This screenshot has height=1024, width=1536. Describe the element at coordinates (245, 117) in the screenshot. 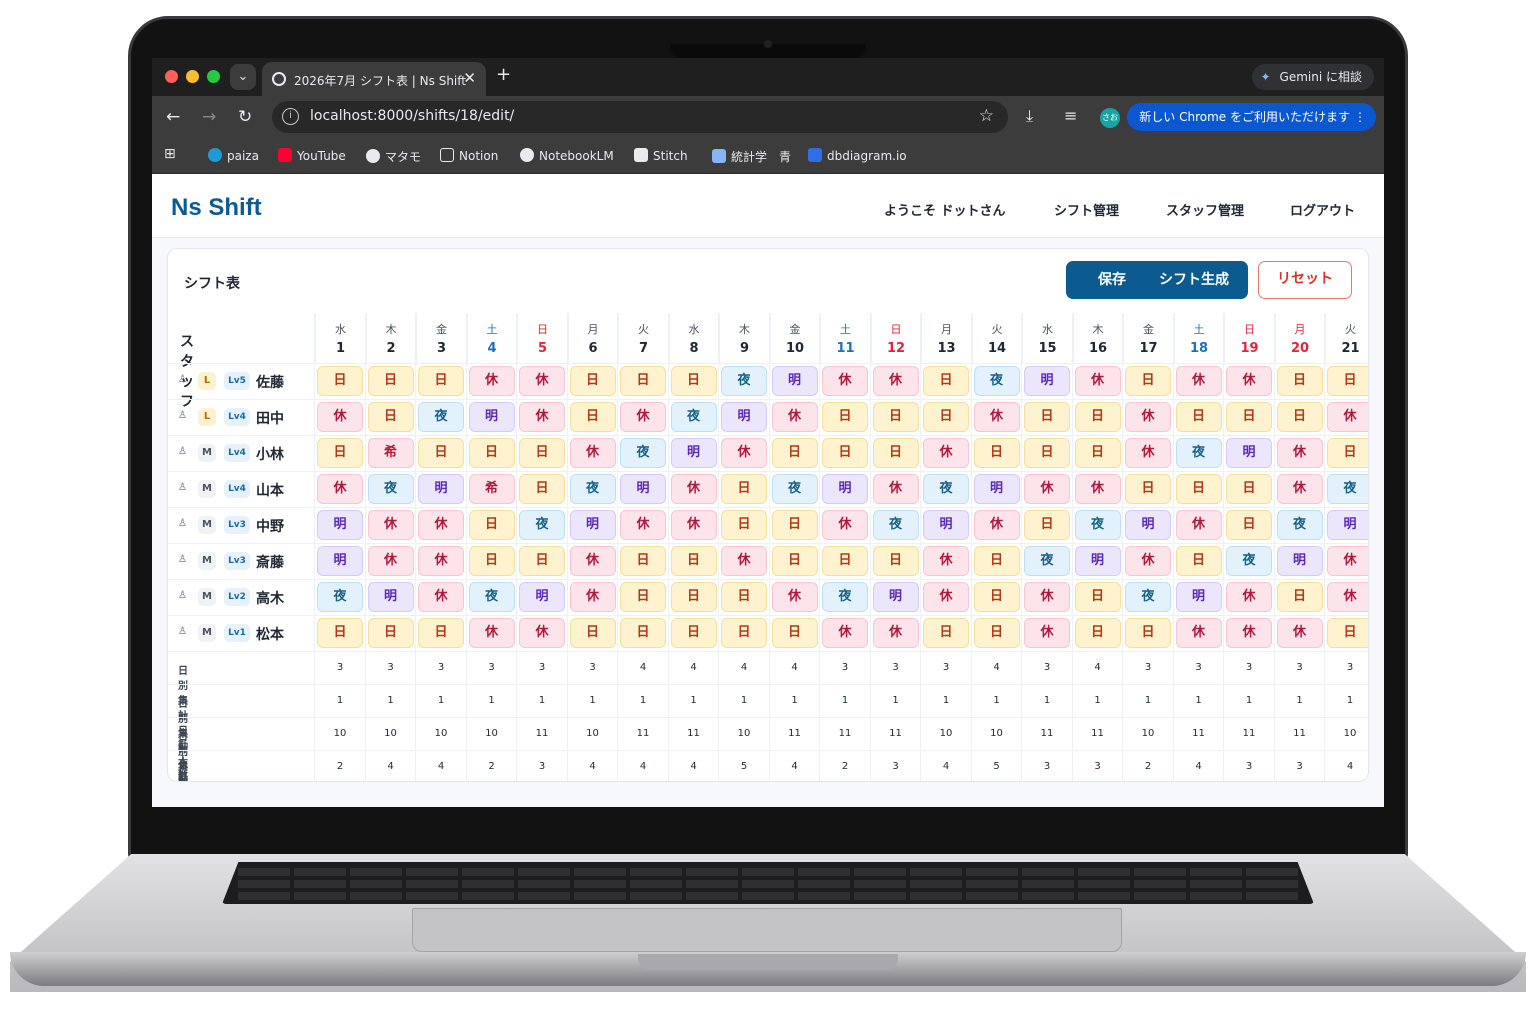

I see `reload-icon: ↻` at that location.